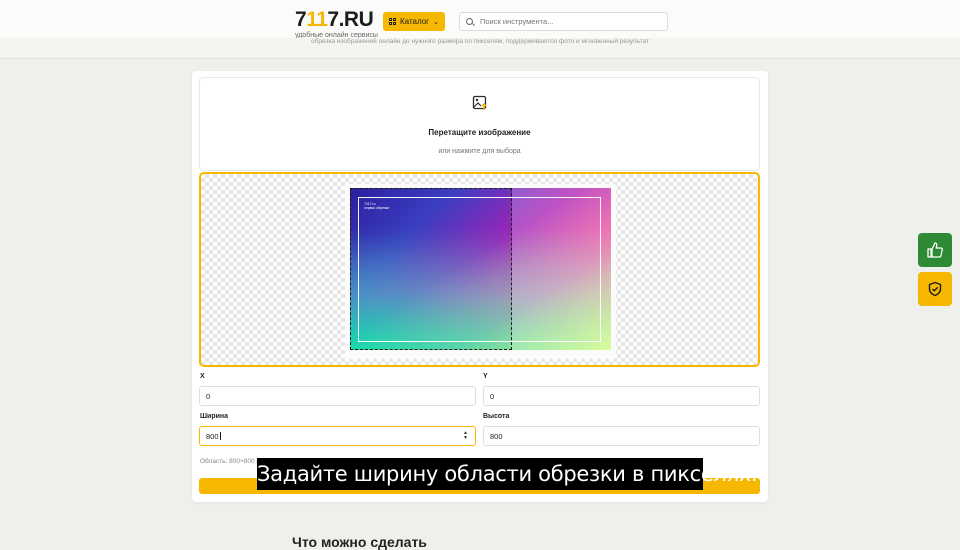 The image size is (960, 550). What do you see at coordinates (570, 21) in the screenshot?
I see `search-input` at bounding box center [570, 21].